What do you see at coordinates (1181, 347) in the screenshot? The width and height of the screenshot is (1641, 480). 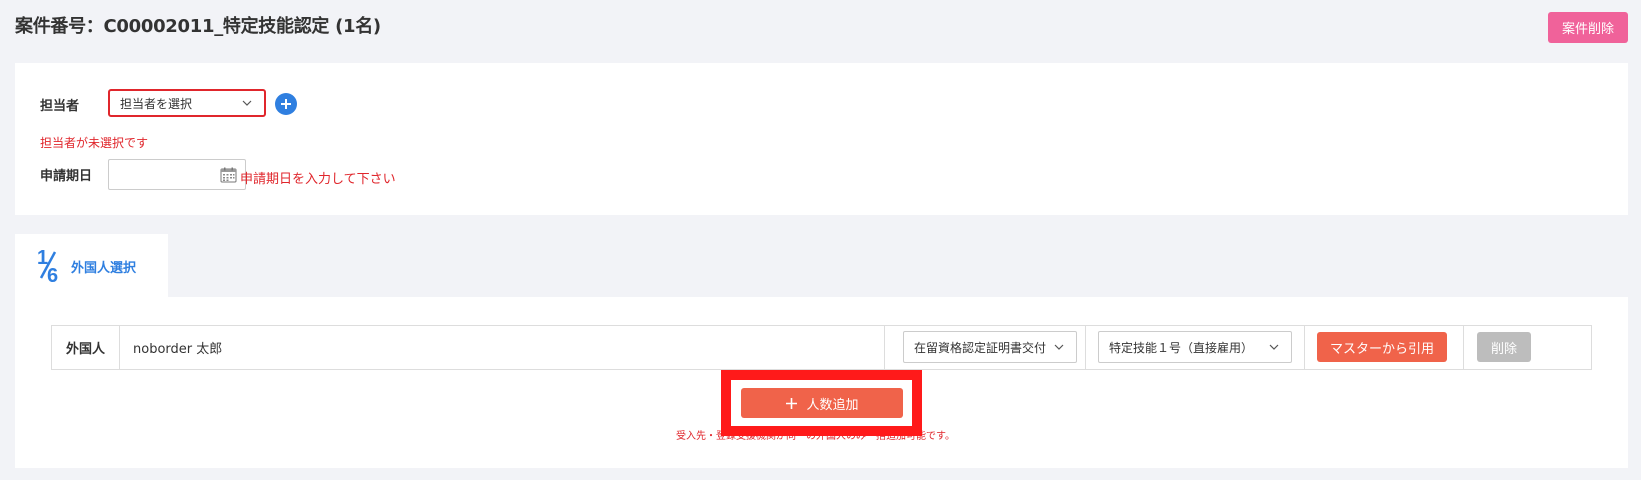 I see `visa-type-value: 特定技能１号（直接雇用）` at bounding box center [1181, 347].